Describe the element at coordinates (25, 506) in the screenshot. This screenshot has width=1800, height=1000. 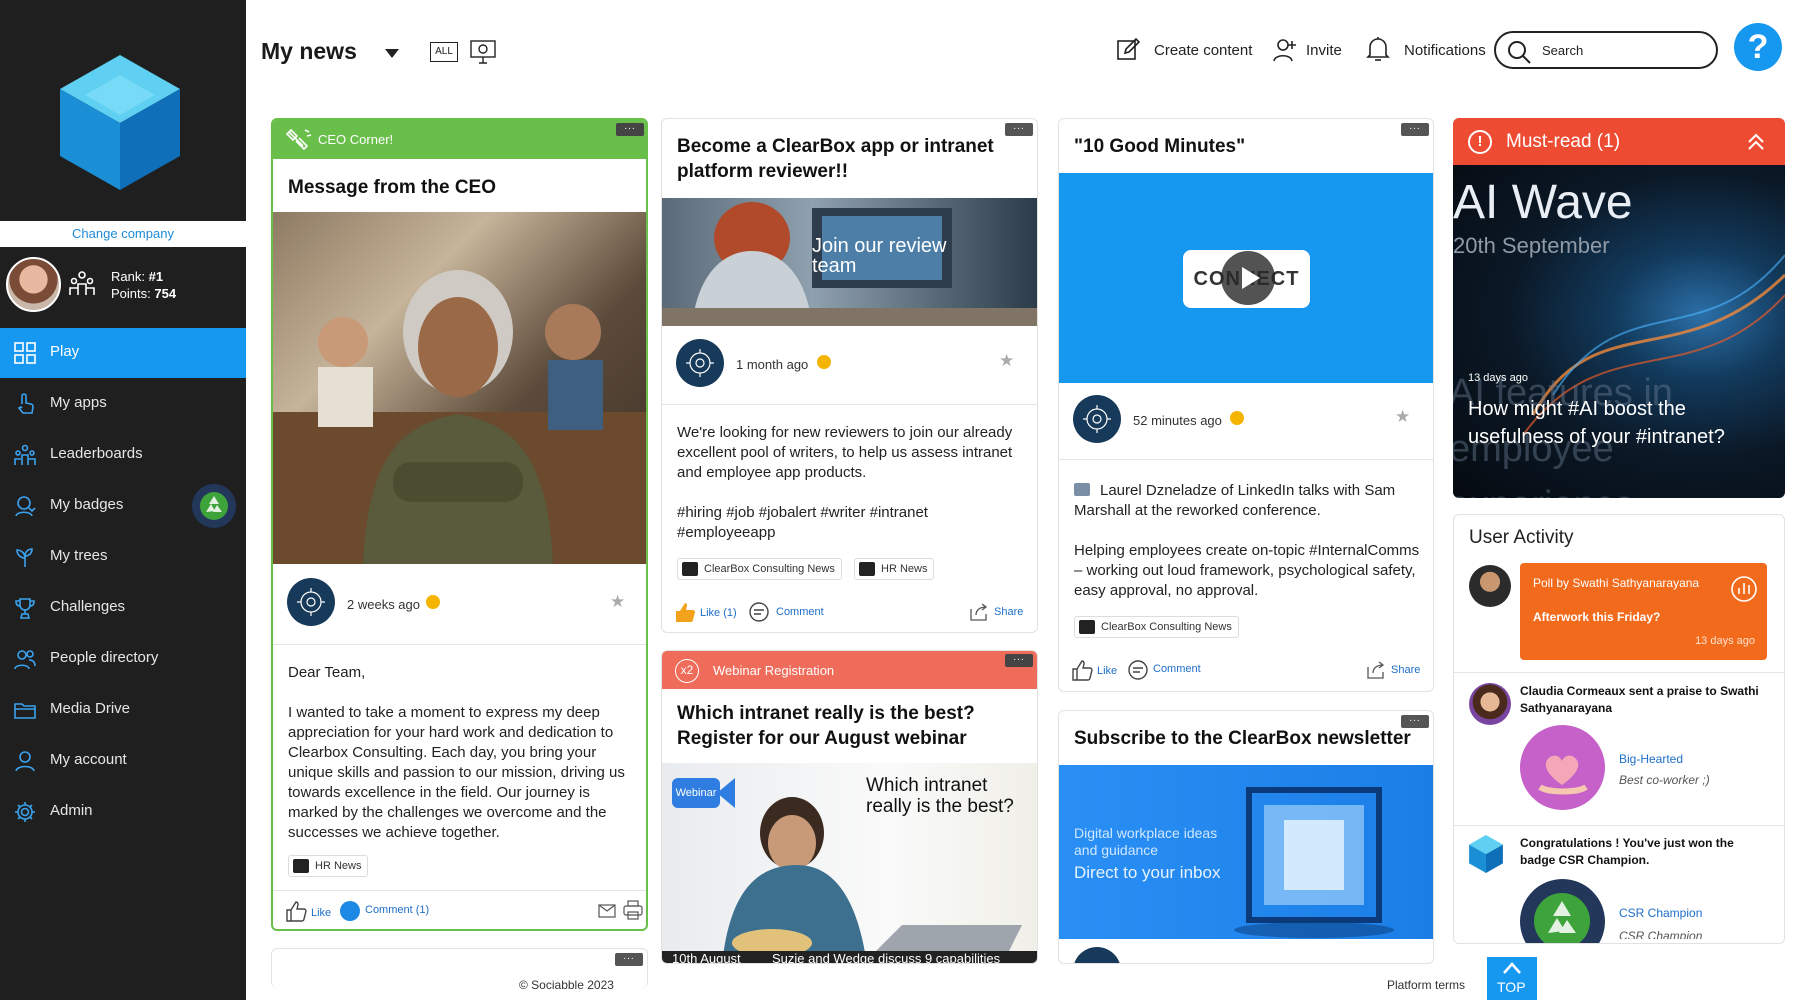
I see `badge-person-icon` at that location.